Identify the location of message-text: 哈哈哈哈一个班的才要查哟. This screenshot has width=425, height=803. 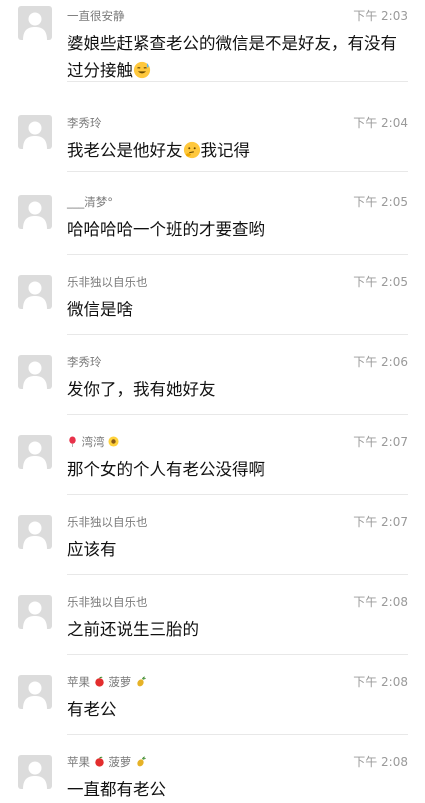
(166, 229).